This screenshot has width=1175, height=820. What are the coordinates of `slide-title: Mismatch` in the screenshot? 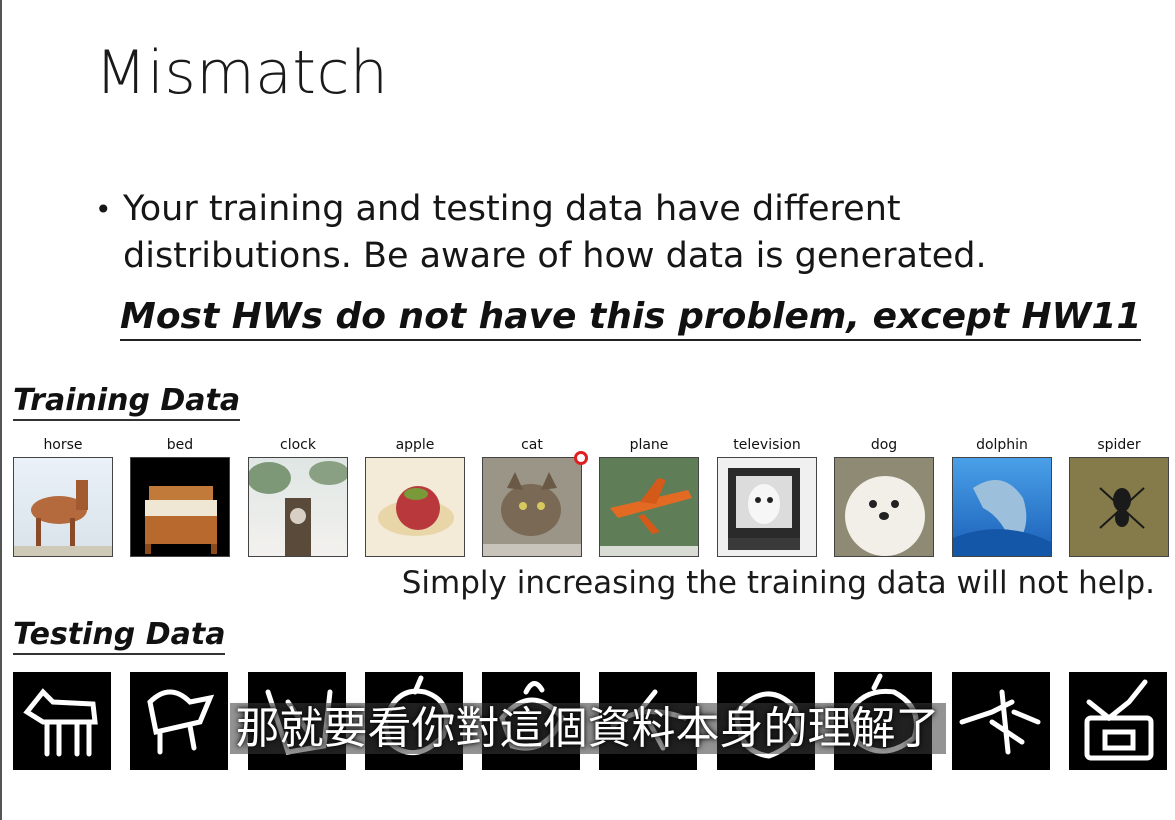 It's located at (242, 73).